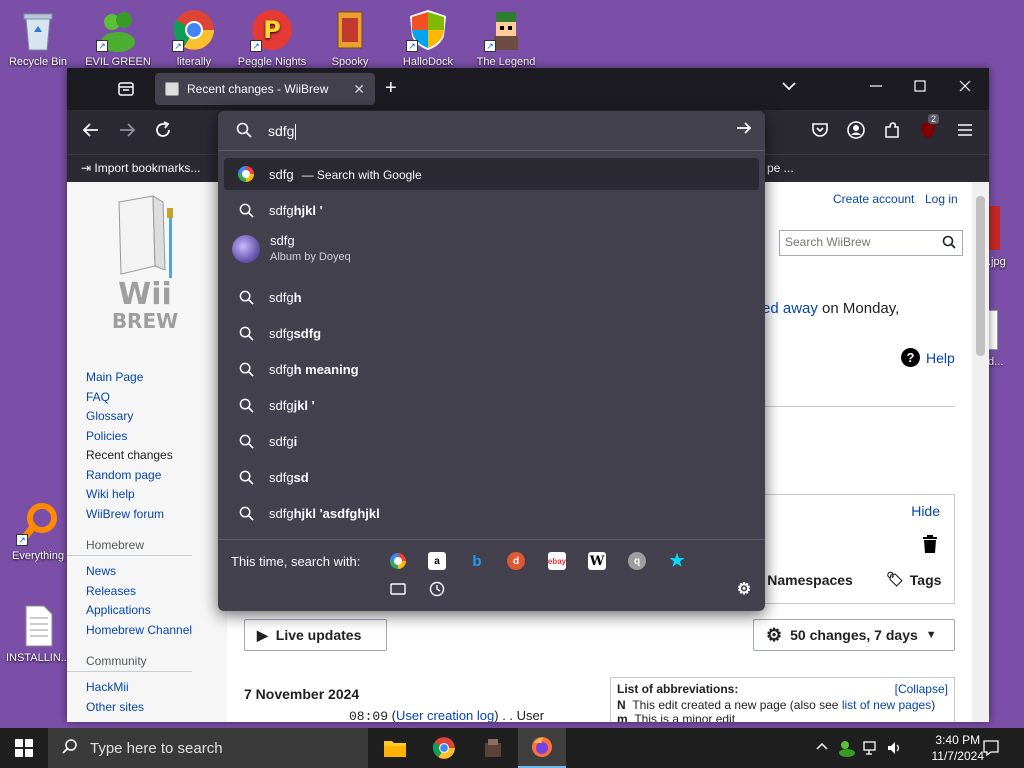 The image size is (1024, 768). What do you see at coordinates (398, 561) in the screenshot?
I see `google-engine-icon` at bounding box center [398, 561].